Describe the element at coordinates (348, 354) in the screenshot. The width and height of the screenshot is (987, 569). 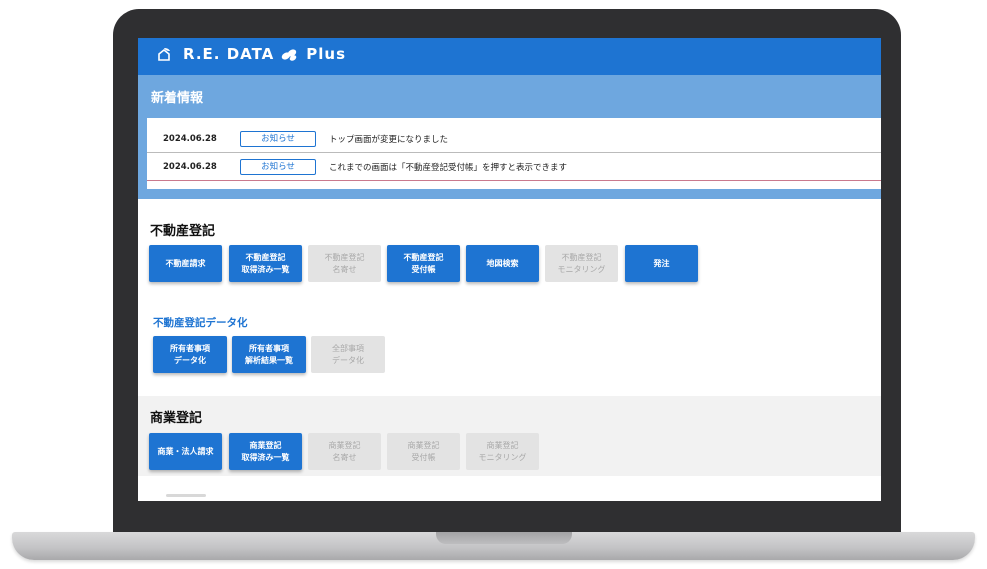
I see `all-items-digitize-button: 全部事項 データ化` at that location.